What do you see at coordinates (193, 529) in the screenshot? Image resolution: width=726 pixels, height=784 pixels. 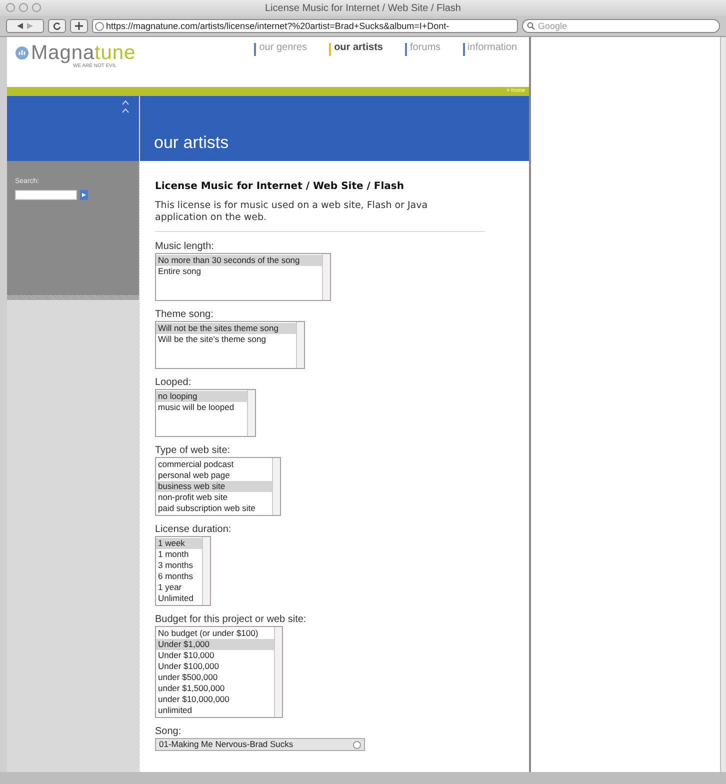 I see `field-label: License duration:` at bounding box center [193, 529].